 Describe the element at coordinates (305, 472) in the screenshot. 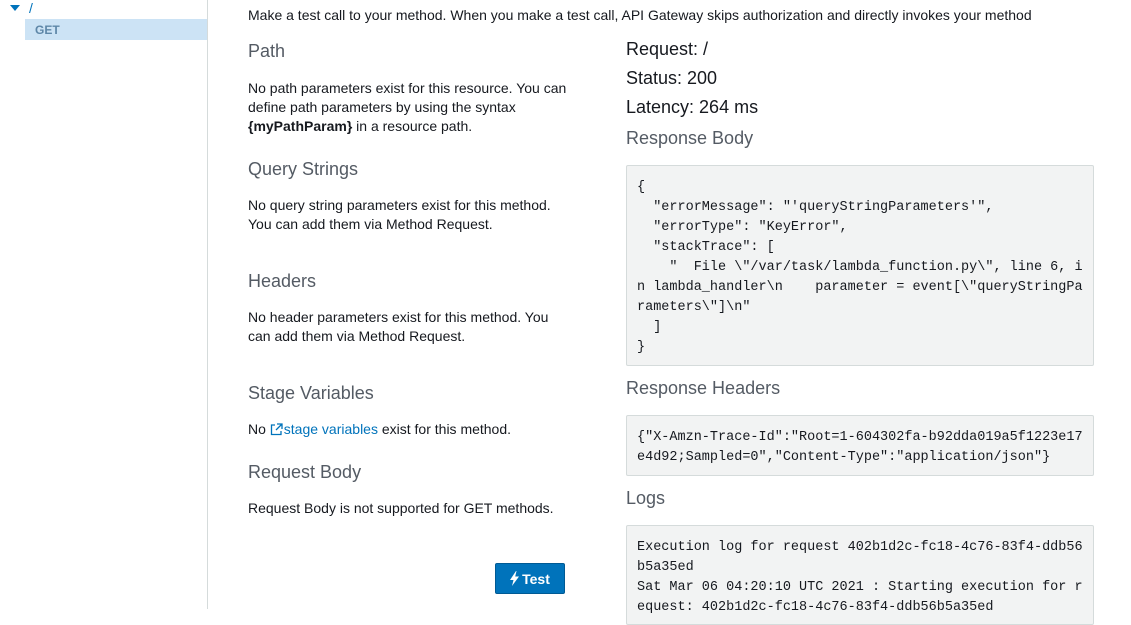

I see `body-section-title: Request Body` at that location.